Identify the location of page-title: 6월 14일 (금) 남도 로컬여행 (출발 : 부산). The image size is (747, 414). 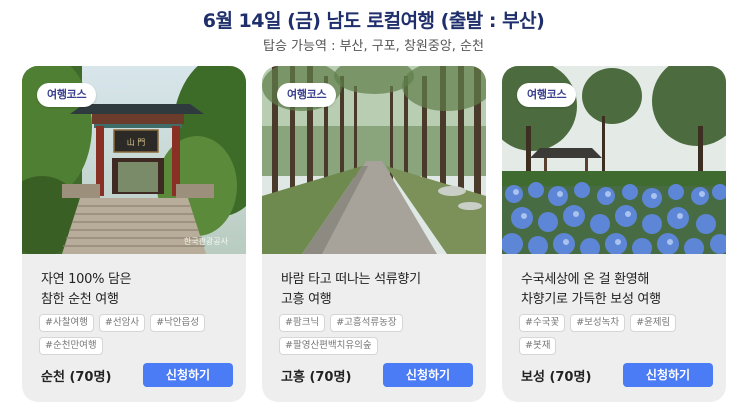
(373, 21).